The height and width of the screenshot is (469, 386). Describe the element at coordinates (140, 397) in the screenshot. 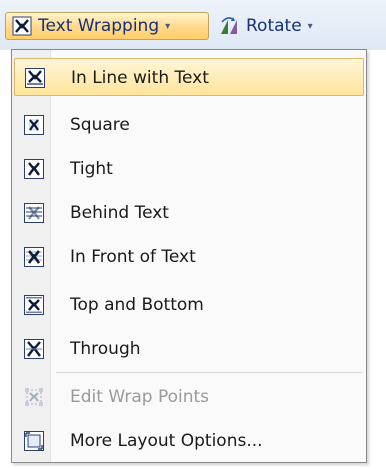

I see `menu-item-label: Edit Wrap Points` at that location.